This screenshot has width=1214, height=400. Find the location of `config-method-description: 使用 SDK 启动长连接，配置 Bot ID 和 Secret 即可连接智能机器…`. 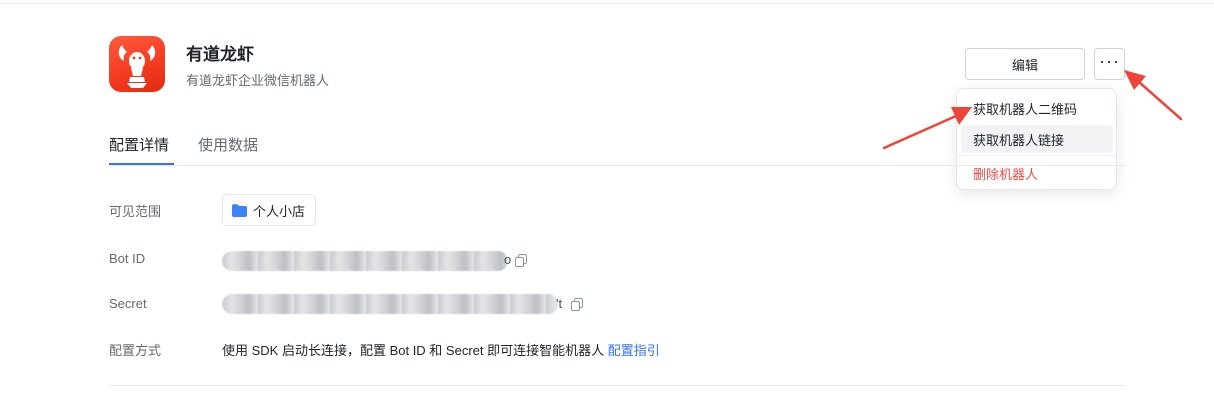

config-method-description: 使用 SDK 启动长连接，配置 Bot ID 和 Secret 即可连接智能机器… is located at coordinates (441, 349).